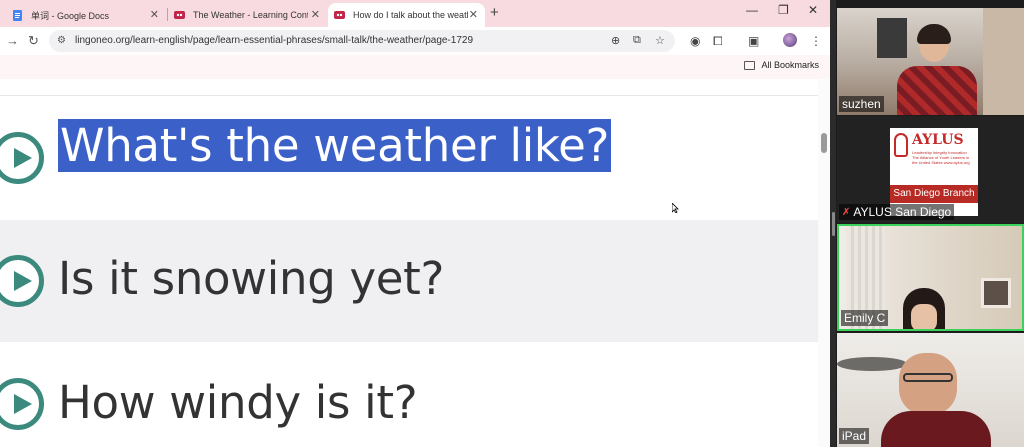  I want to click on phrase-text: What's the weather like?, so click(335, 145).